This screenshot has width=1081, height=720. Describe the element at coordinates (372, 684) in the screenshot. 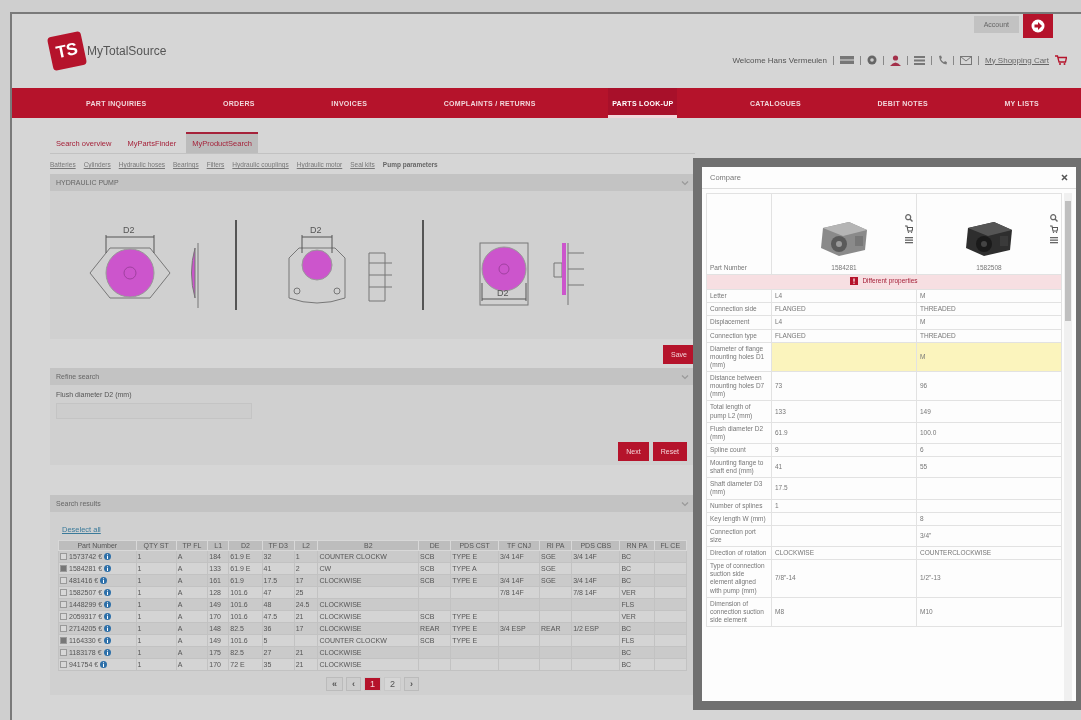

I see `page-number: 1` at that location.